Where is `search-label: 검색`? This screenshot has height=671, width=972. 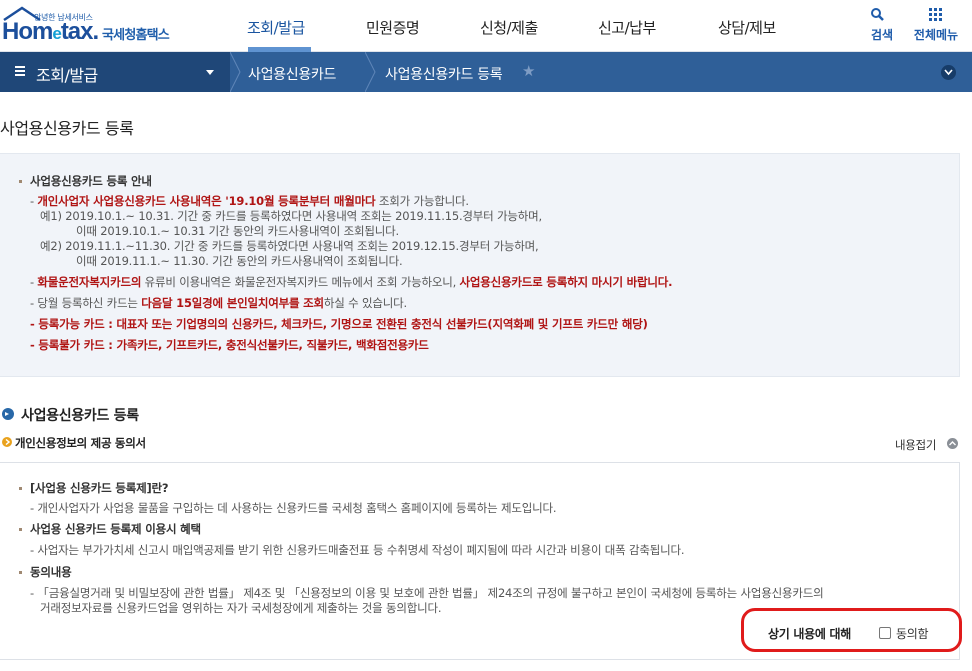
search-label: 검색 is located at coordinates (882, 35).